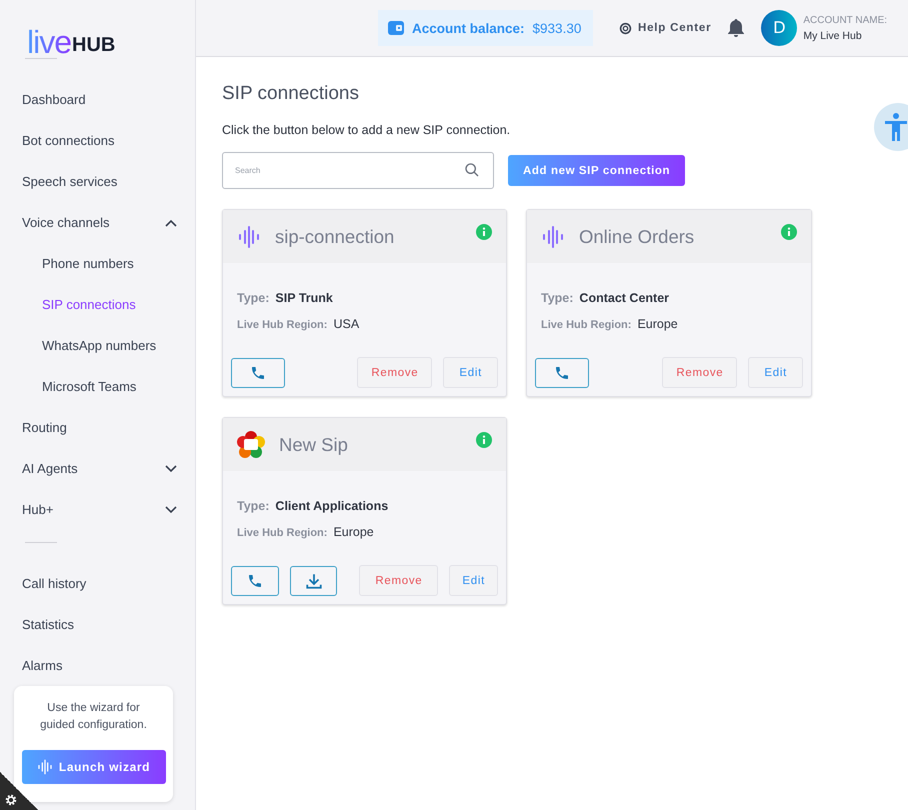 The image size is (908, 810). I want to click on sidebar-item: Voice channels, so click(97, 222).